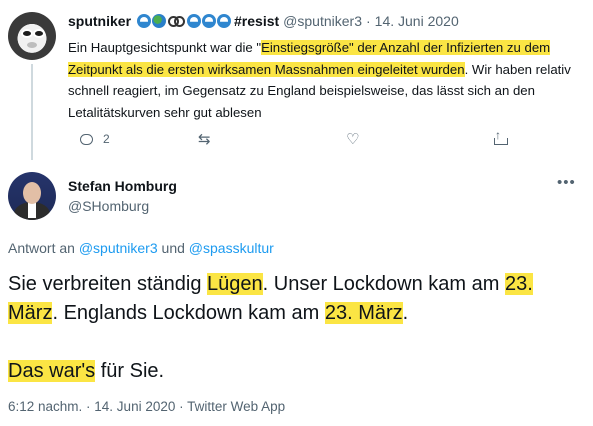 The image size is (593, 426). What do you see at coordinates (41, 248) in the screenshot?
I see `replying-prefix: Antwort an` at bounding box center [41, 248].